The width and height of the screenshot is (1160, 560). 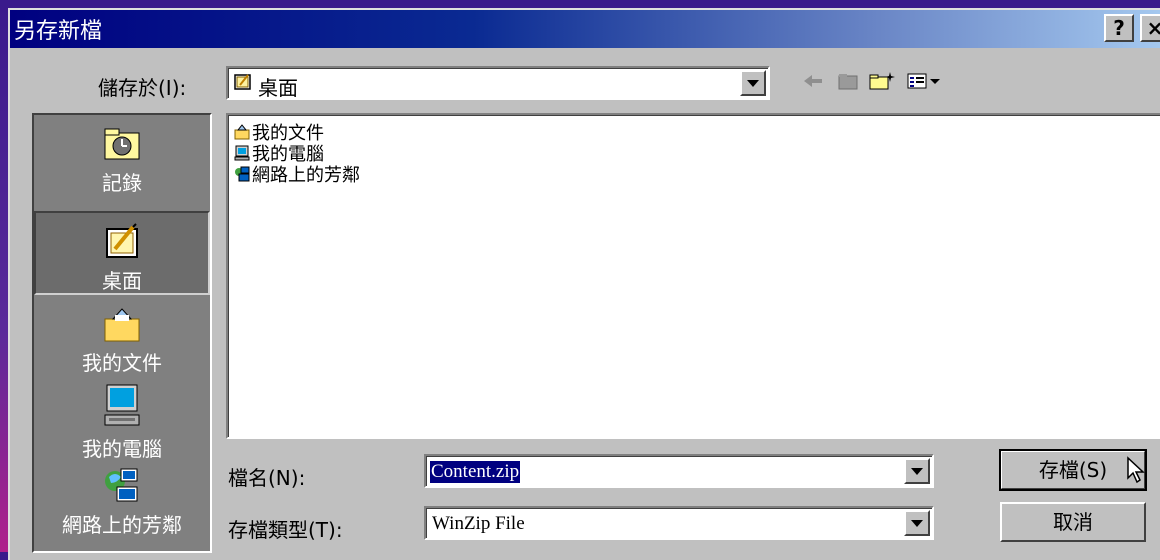 What do you see at coordinates (1119, 28) in the screenshot?
I see `help-button: ?` at bounding box center [1119, 28].